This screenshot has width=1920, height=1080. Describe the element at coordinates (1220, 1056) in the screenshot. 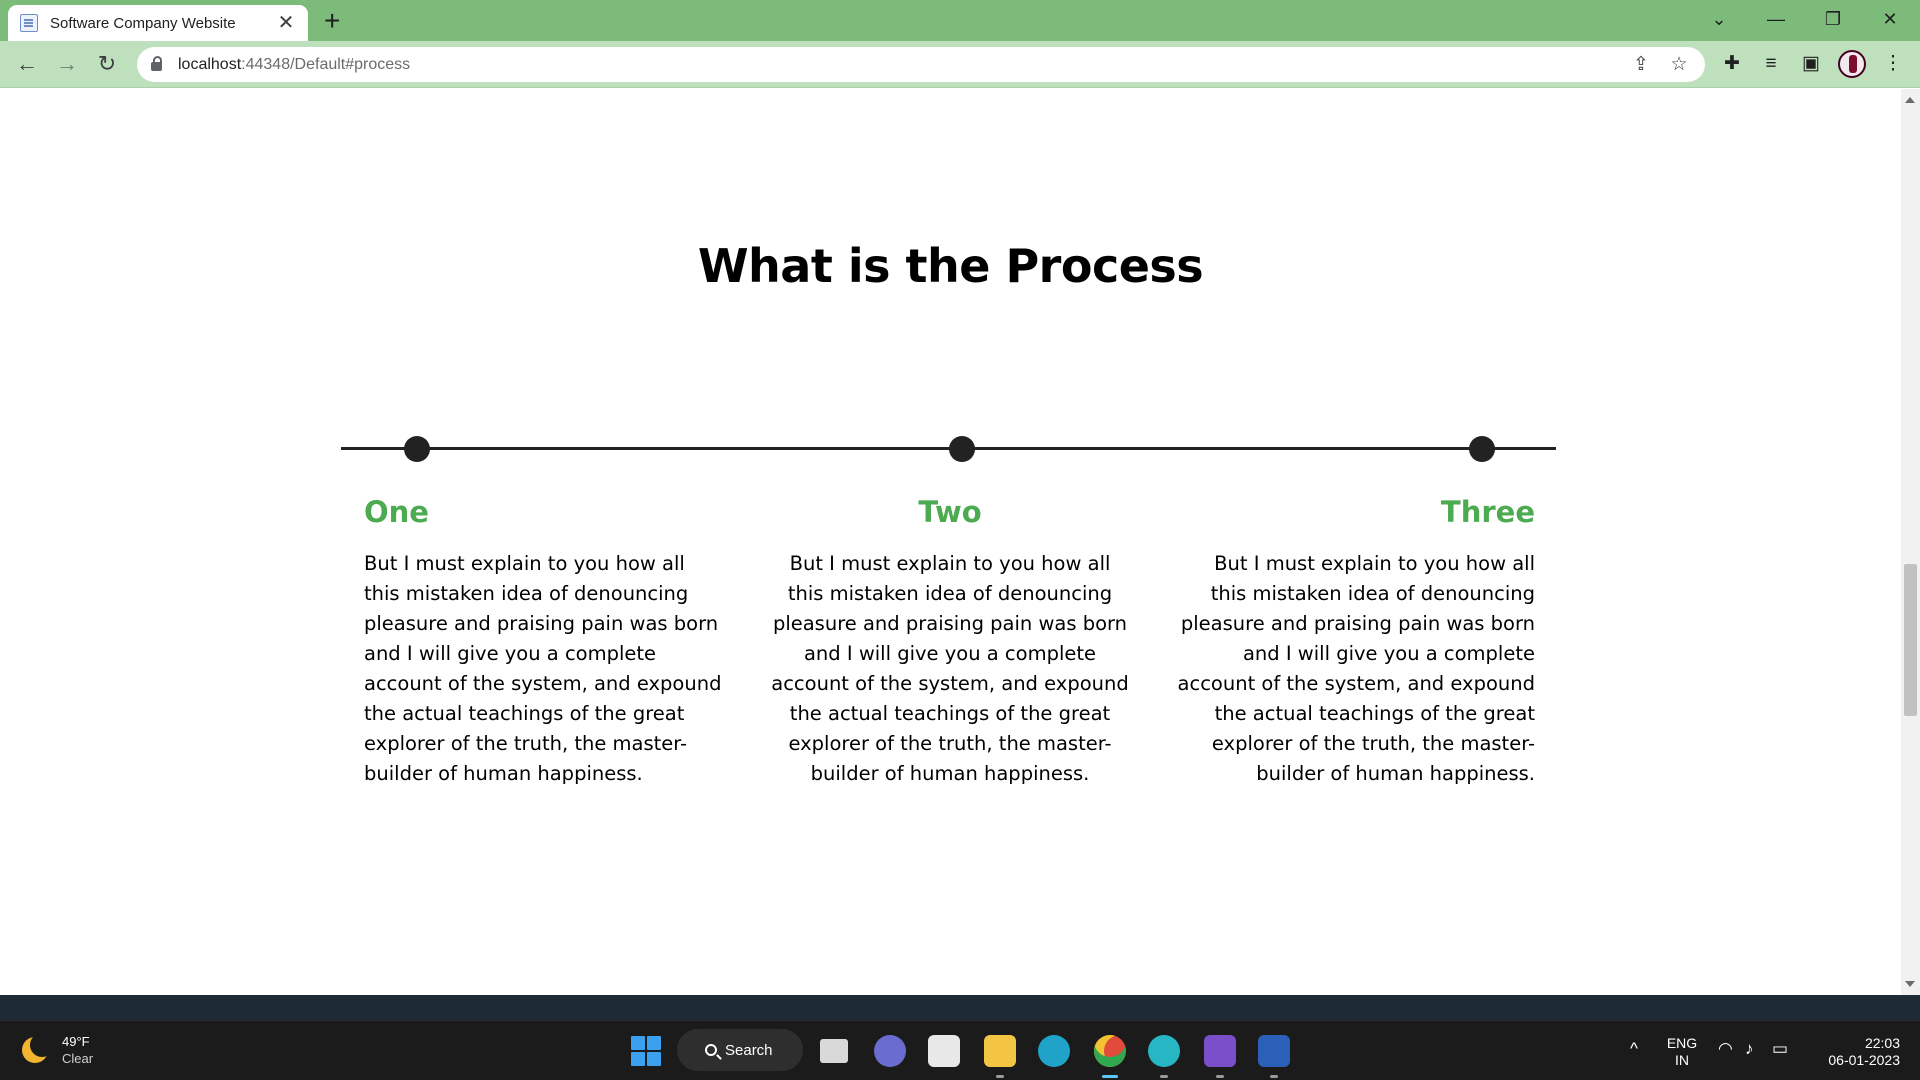

I see `visual-studio-icon` at that location.